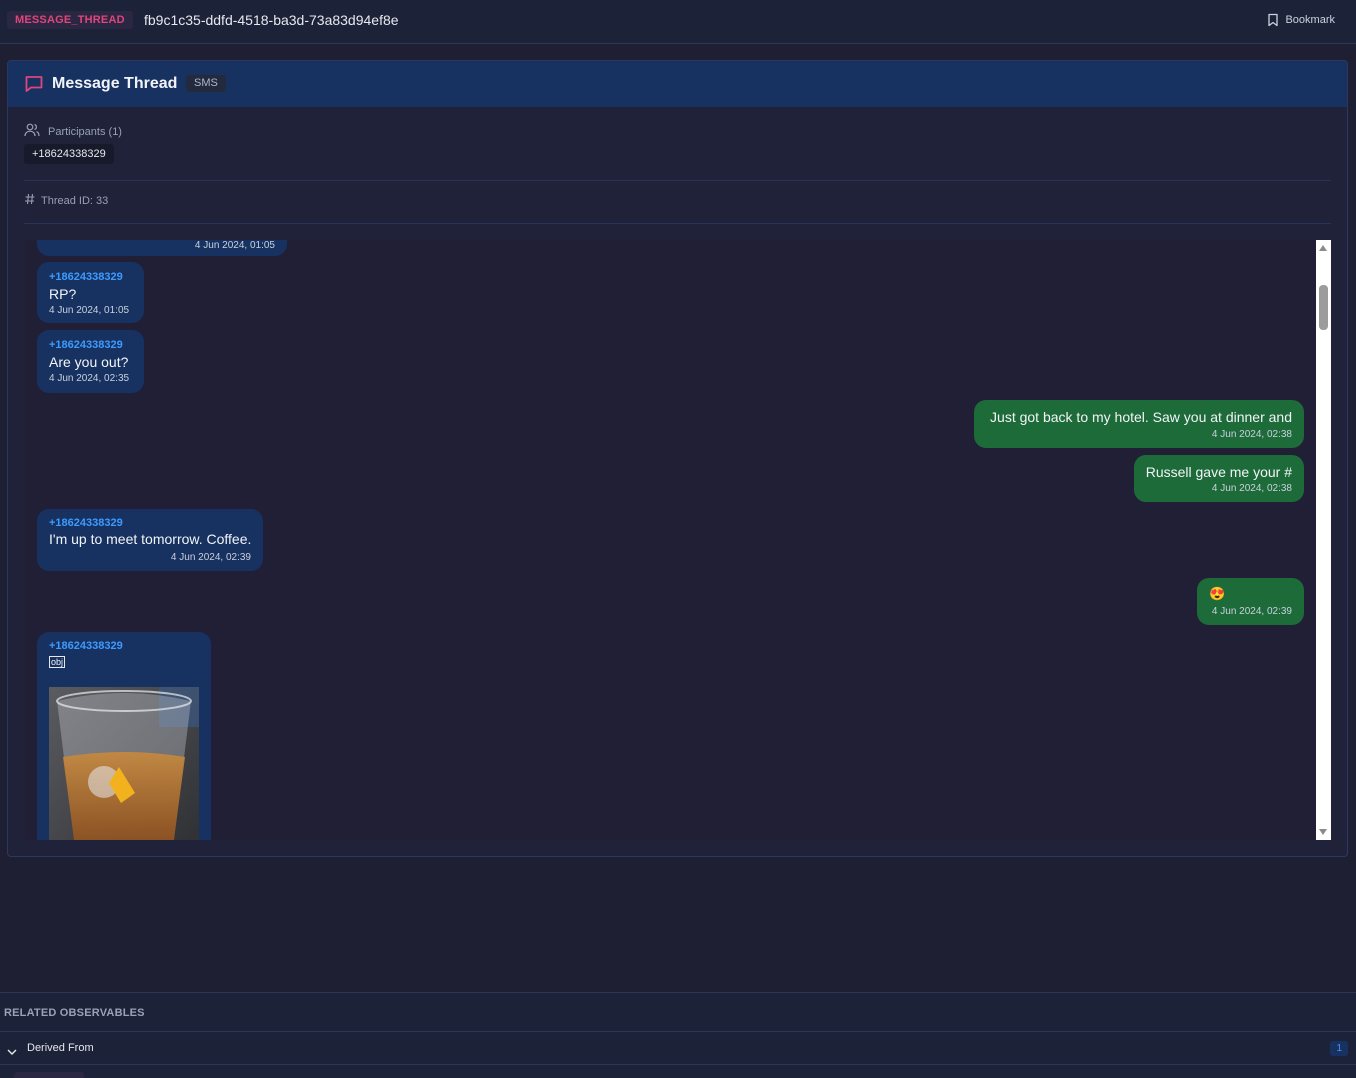 The image size is (1356, 1078). Describe the element at coordinates (12, 1052) in the screenshot. I see `chevron-down-icon` at that location.